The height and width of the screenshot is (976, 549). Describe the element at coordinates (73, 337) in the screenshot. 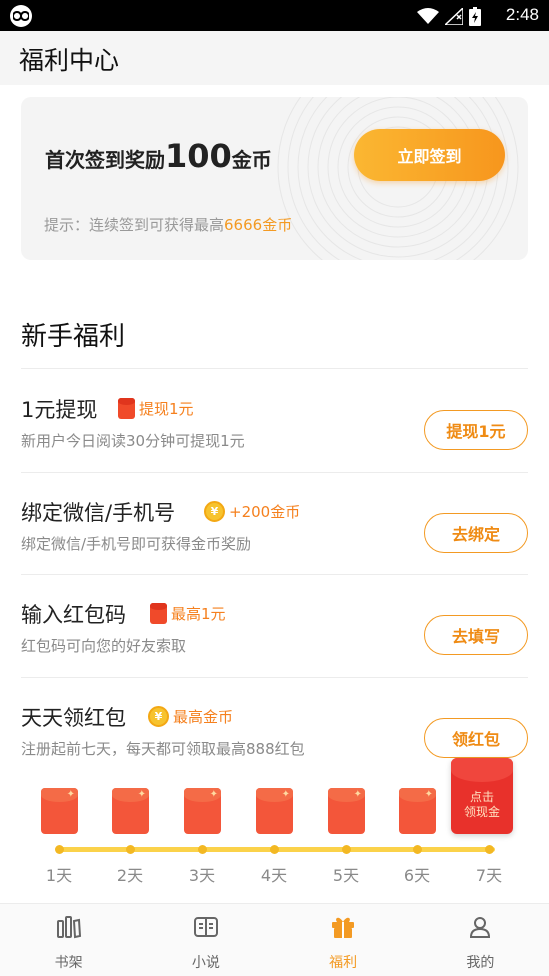

I see `newbie-section-title: 新手福利` at that location.